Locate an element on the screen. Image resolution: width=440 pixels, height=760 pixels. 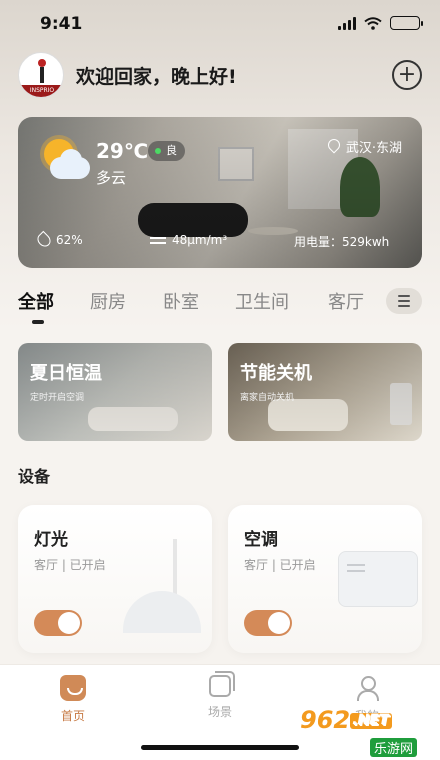
tab-living-room: 客厅 is located at coordinates (346, 301).